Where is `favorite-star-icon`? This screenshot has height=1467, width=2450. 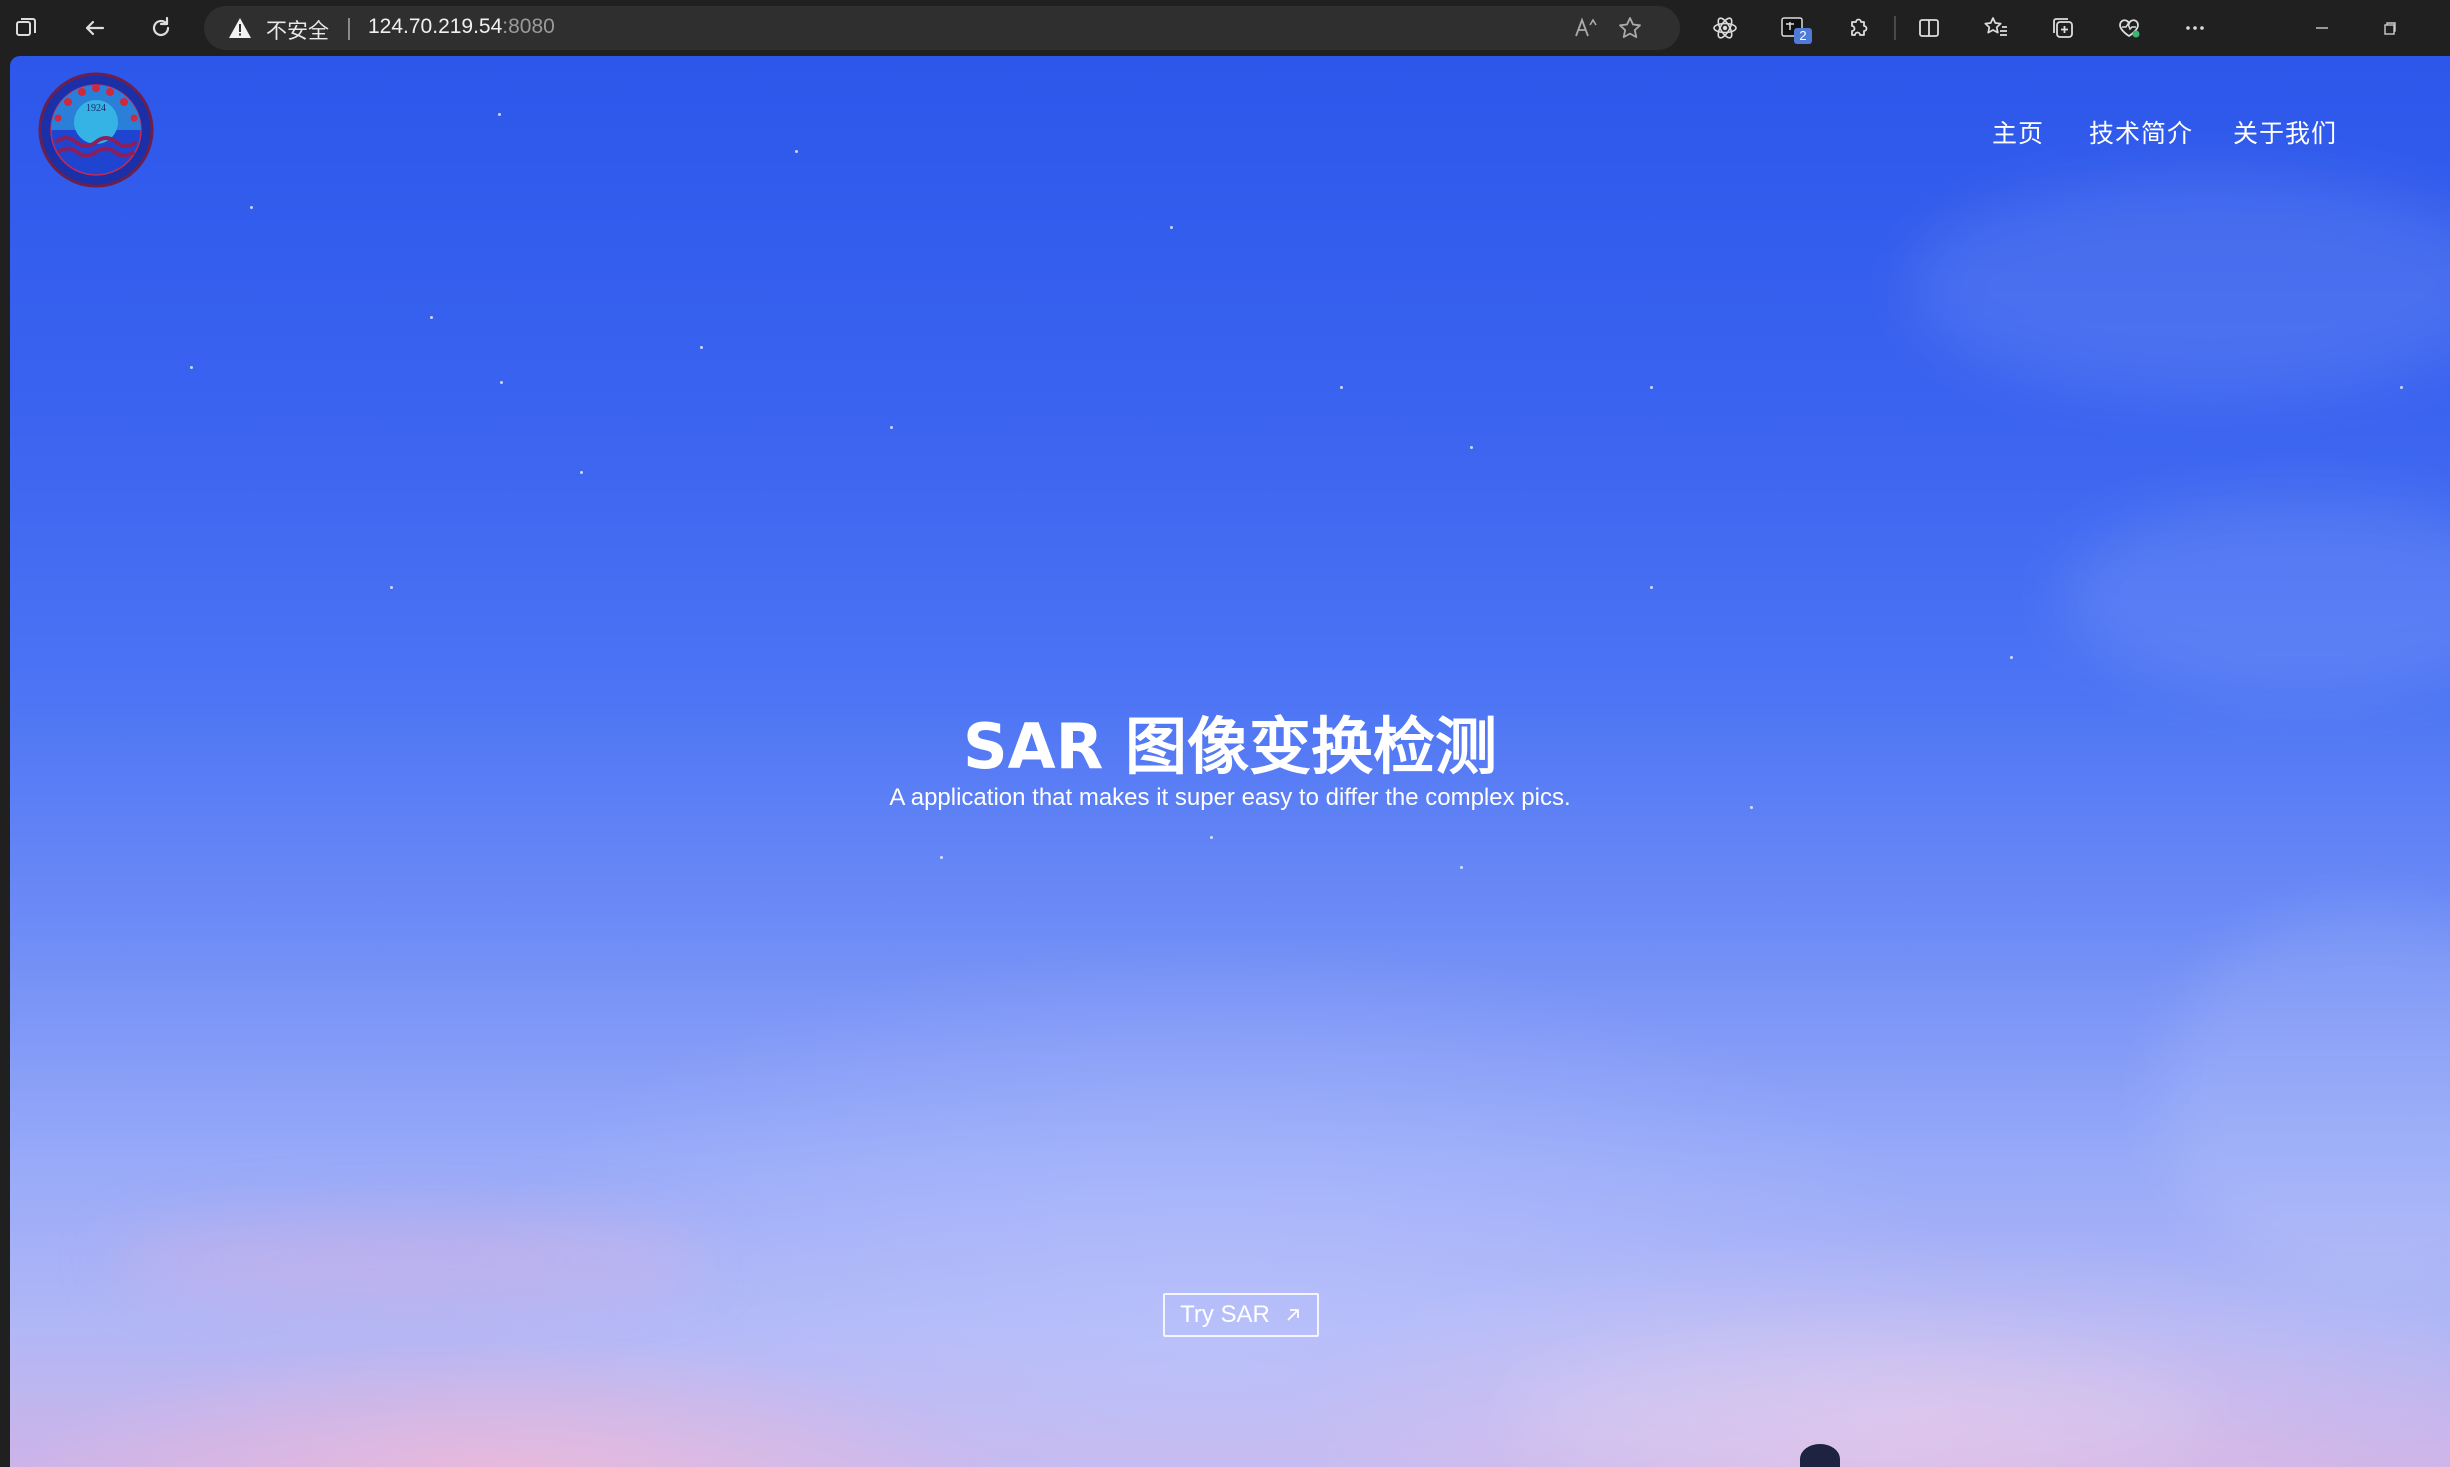 favorite-star-icon is located at coordinates (1630, 28).